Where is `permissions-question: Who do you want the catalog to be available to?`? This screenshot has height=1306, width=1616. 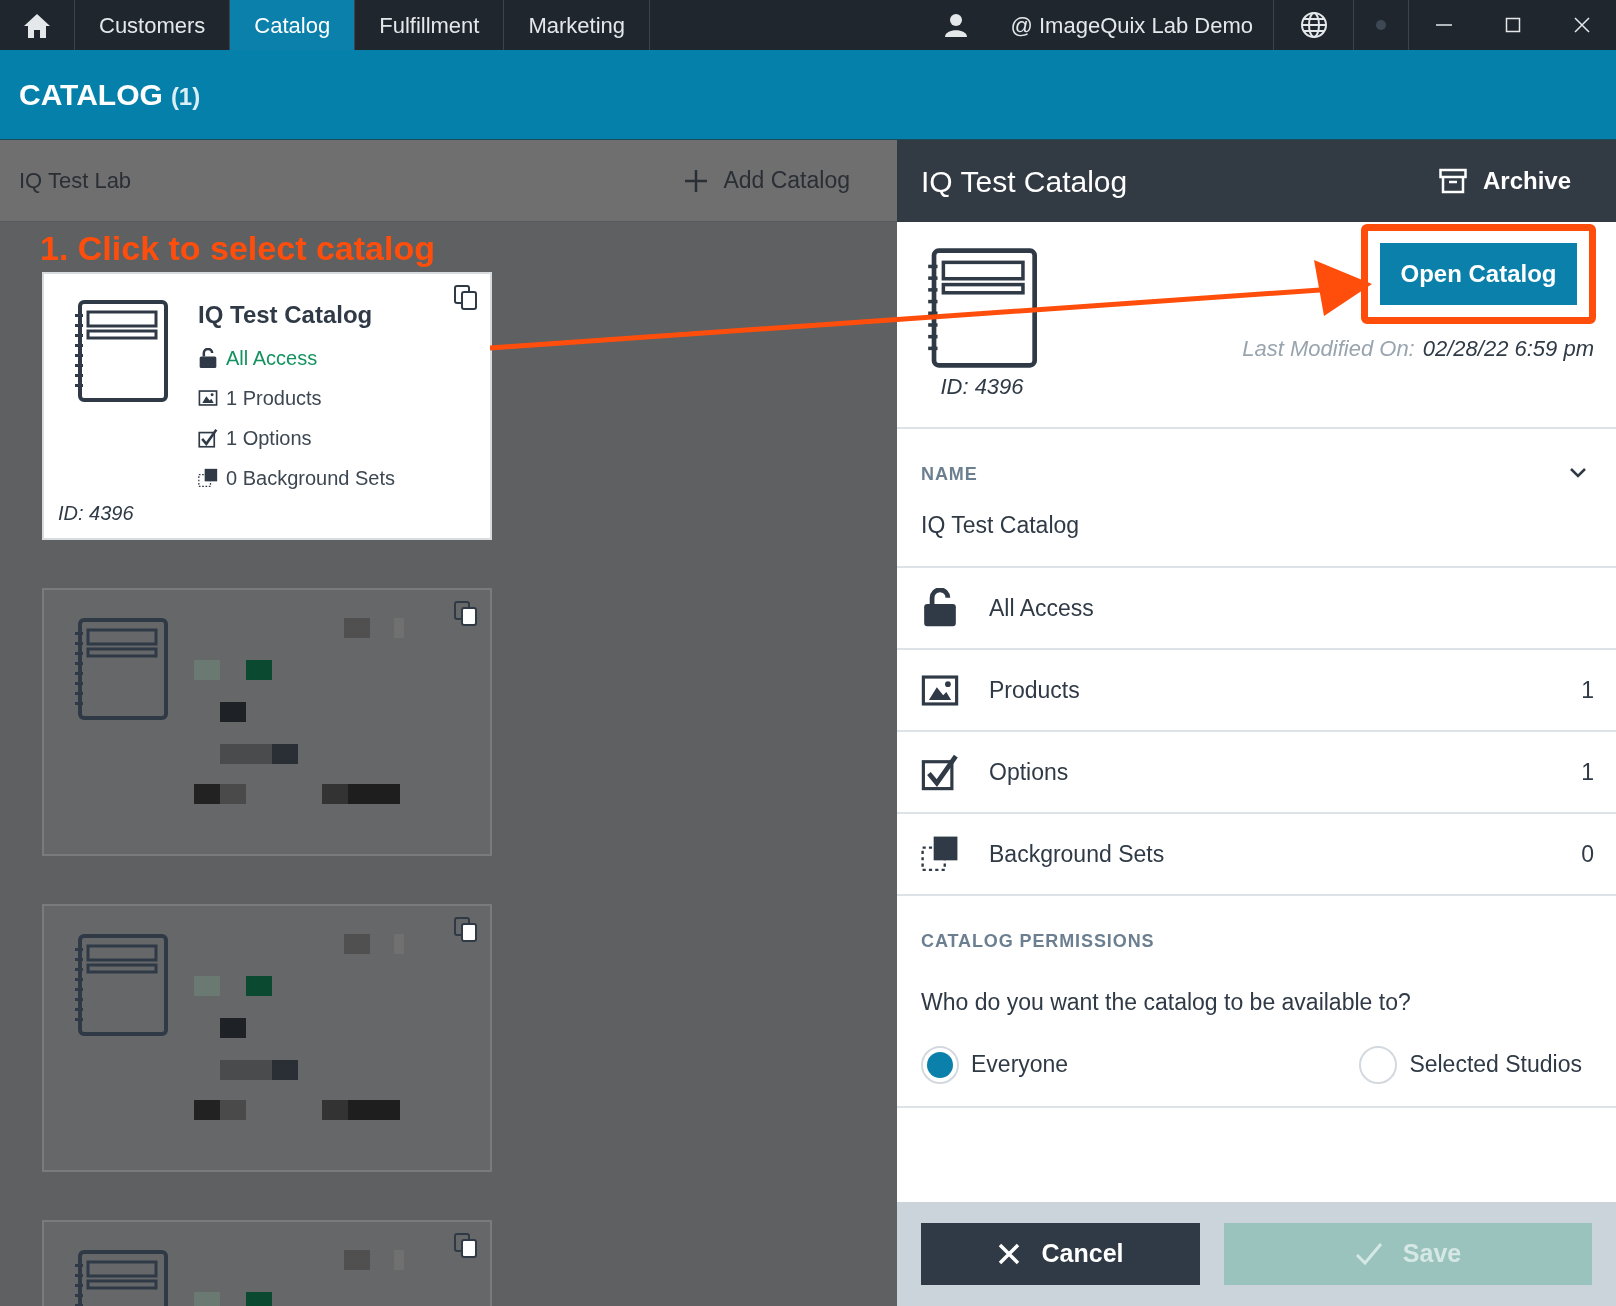
permissions-question: Who do you want the catalog to be available to? is located at coordinates (1166, 1002).